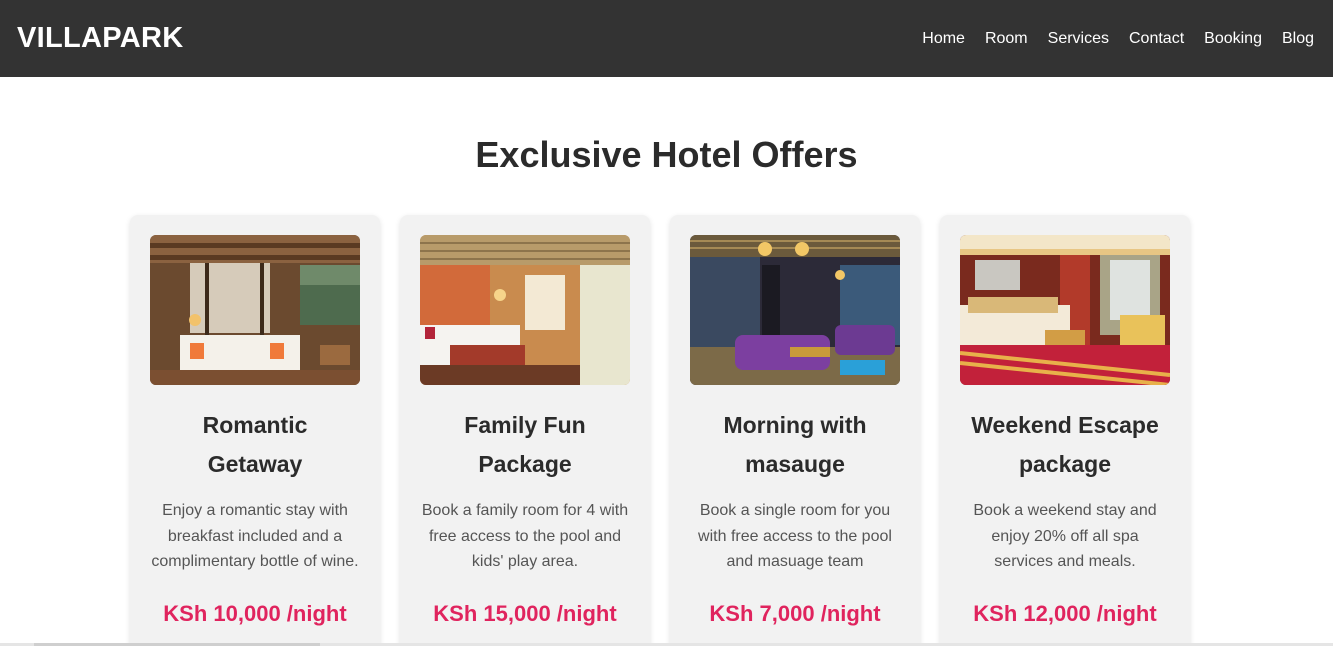 This screenshot has width=1333, height=646. I want to click on brand-logo: VILLAPARK, so click(100, 38).